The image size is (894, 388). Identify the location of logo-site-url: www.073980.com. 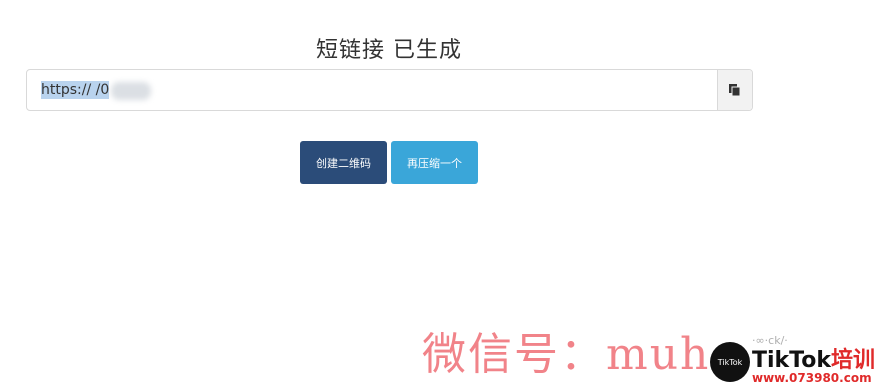
(812, 378).